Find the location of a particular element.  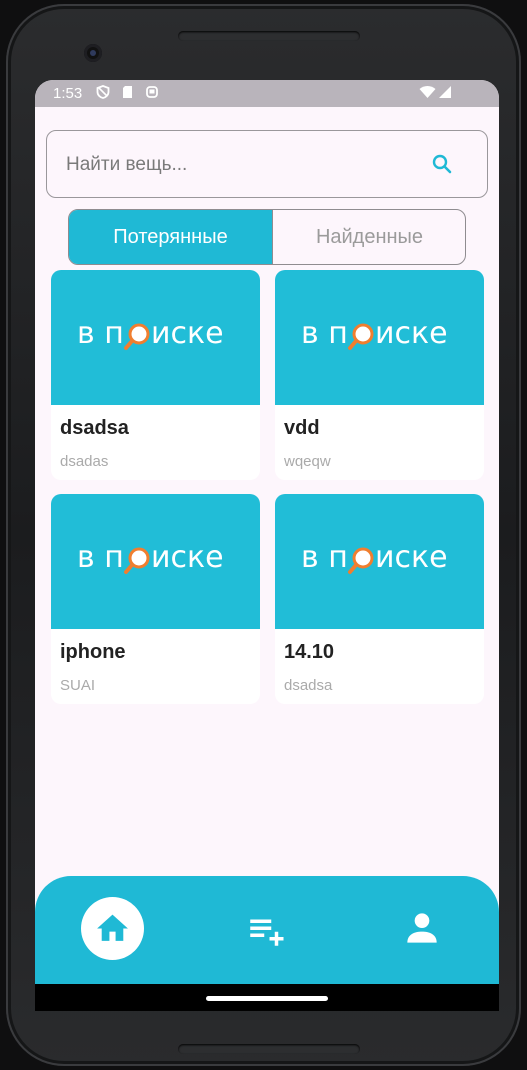

item-title: dsadsa is located at coordinates (94, 428).